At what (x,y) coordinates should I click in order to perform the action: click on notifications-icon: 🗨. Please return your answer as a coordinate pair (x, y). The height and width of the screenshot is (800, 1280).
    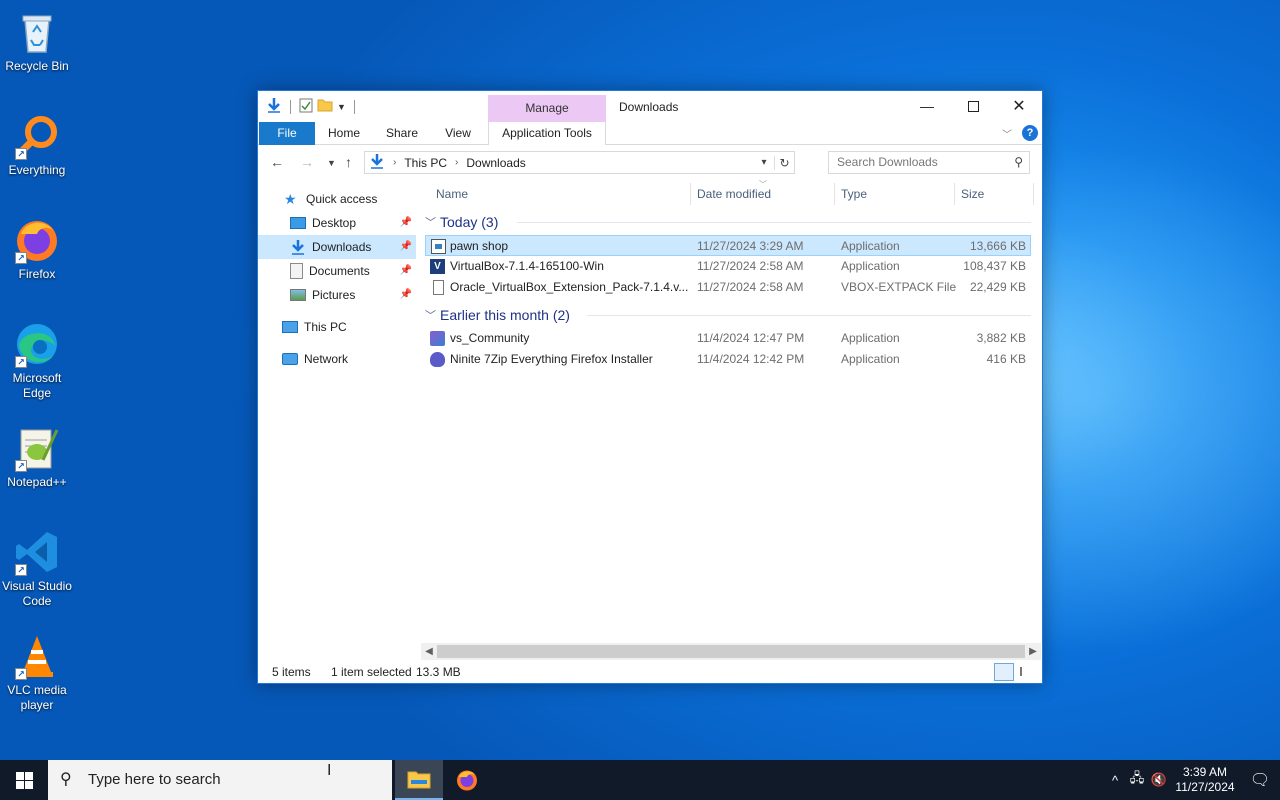
    Looking at the image, I should click on (1260, 780).